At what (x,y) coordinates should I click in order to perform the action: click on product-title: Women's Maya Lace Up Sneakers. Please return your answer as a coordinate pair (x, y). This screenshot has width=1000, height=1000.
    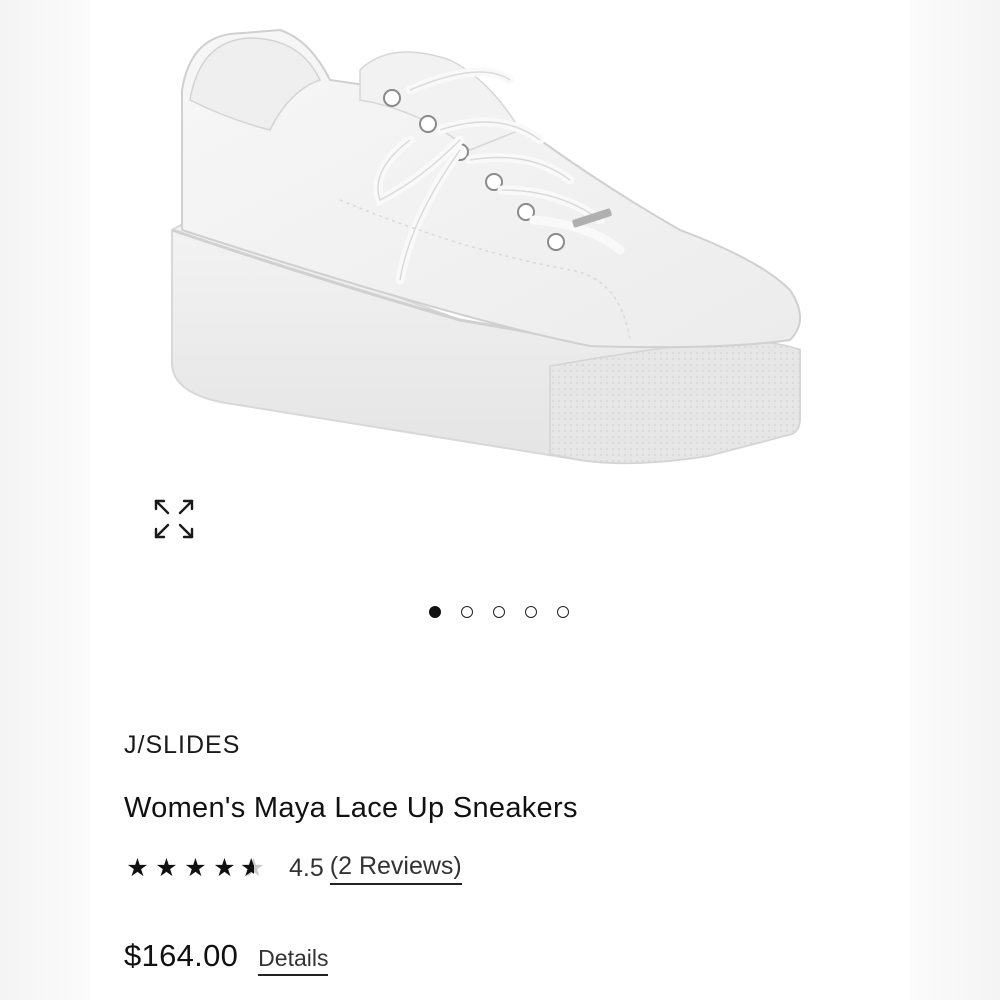
    Looking at the image, I should click on (351, 808).